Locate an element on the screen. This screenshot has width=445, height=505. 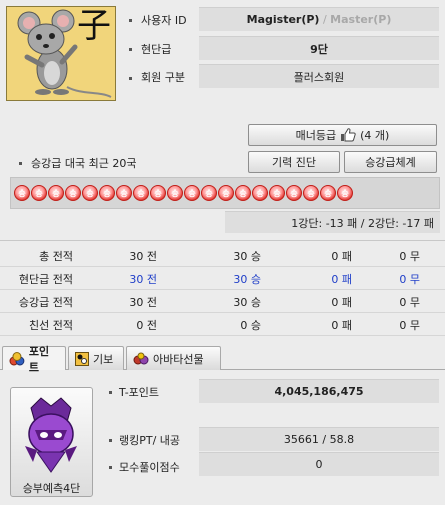
stats-row-label: 현단급 전적 is located at coordinates (45, 279).